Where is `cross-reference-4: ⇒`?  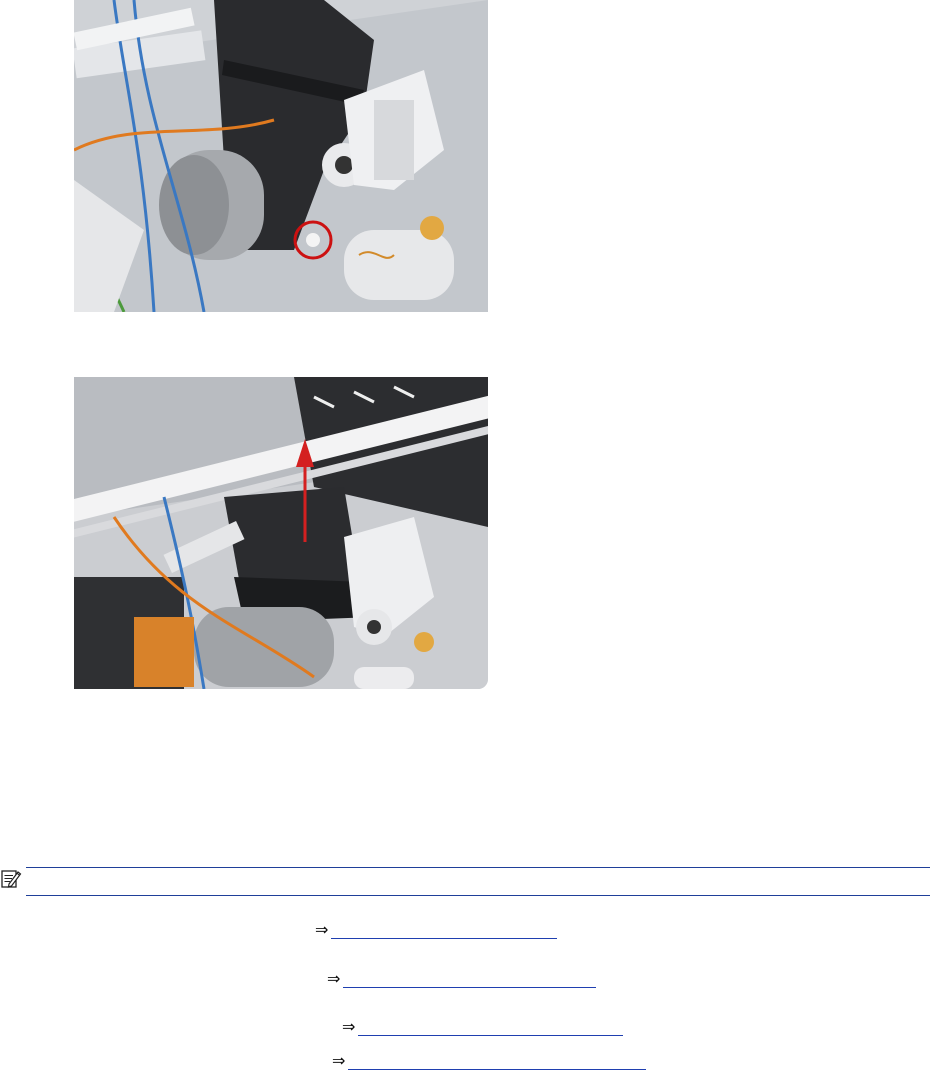 cross-reference-4: ⇒ is located at coordinates (489, 1059).